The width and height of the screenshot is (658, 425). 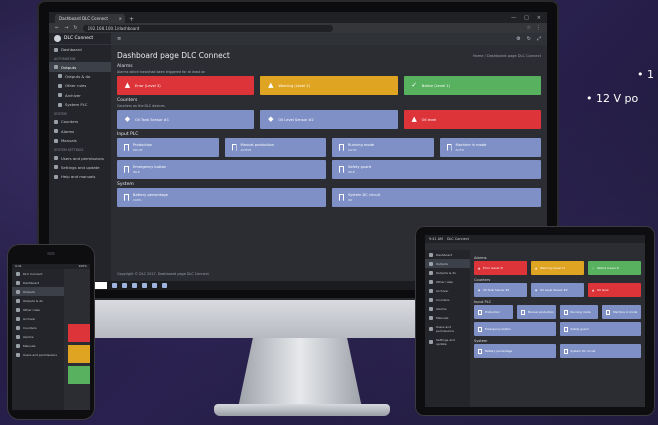 I want to click on phone-brand: DLC Connect, so click(x=38, y=273).